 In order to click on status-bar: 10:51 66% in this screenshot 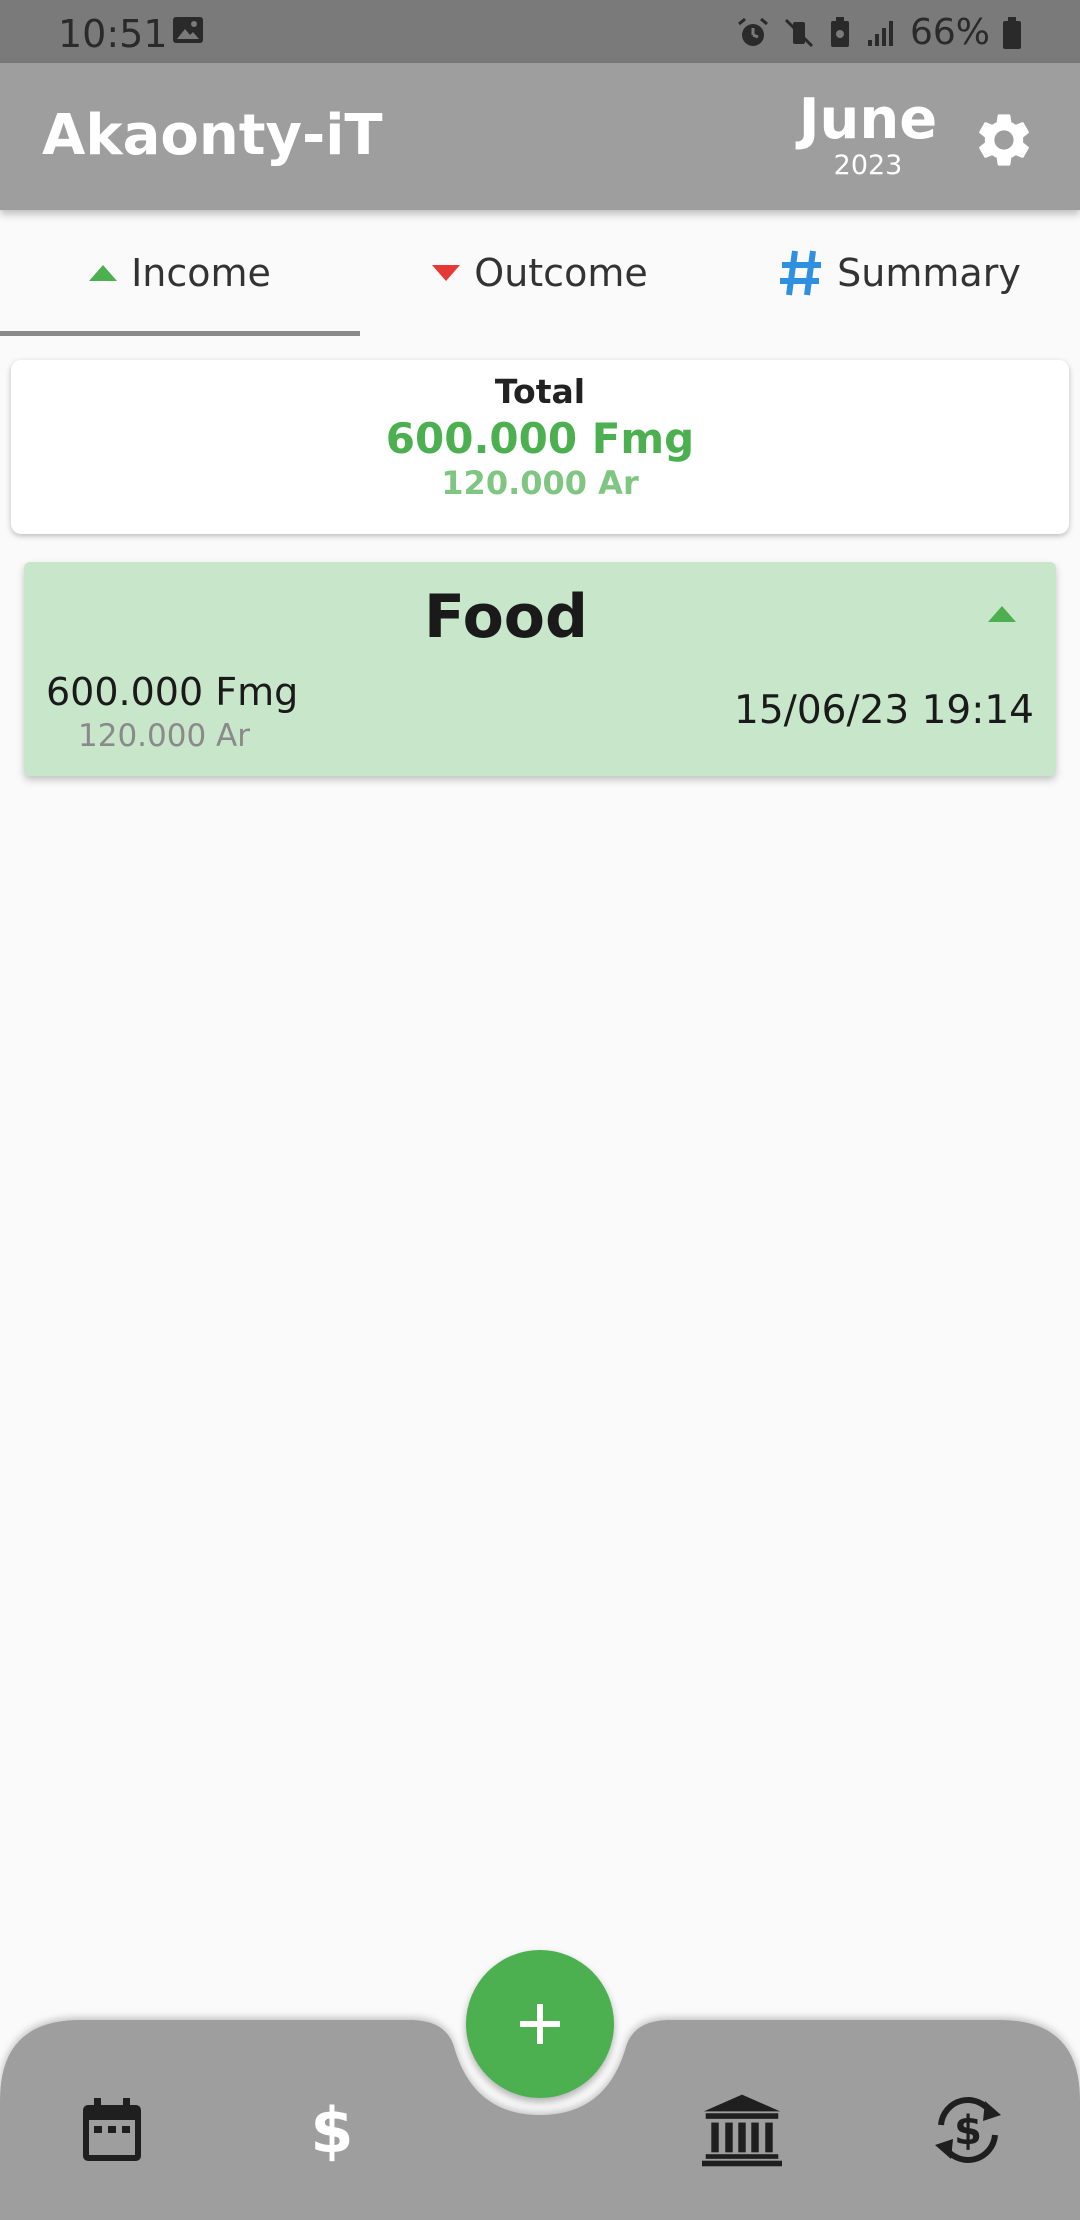, I will do `click(540, 31)`.